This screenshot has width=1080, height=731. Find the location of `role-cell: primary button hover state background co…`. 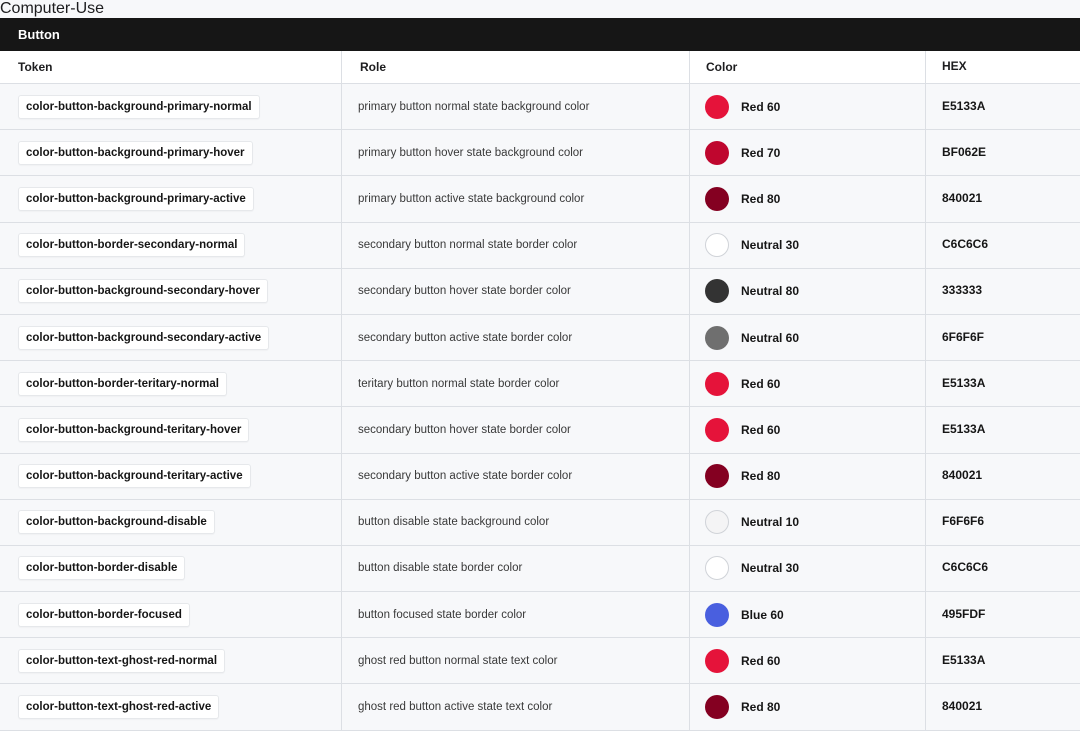

role-cell: primary button hover state background co… is located at coordinates (516, 153).